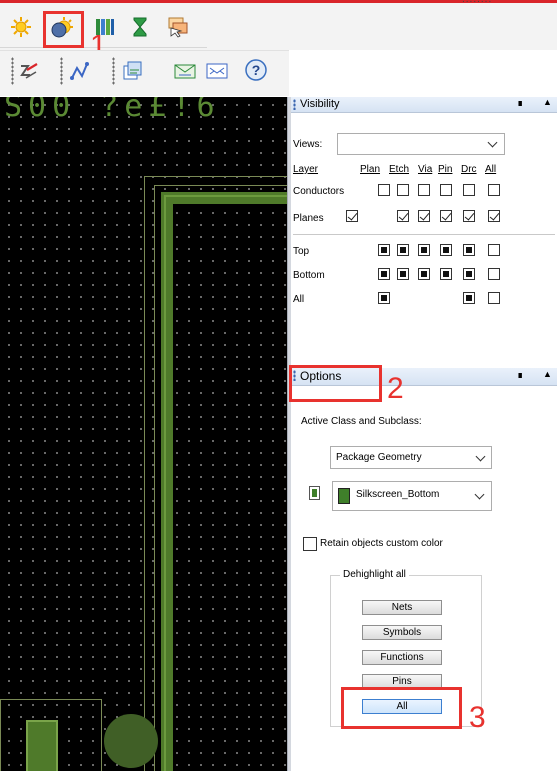  Describe the element at coordinates (395, 388) in the screenshot. I see `annotation-2: 2` at that location.